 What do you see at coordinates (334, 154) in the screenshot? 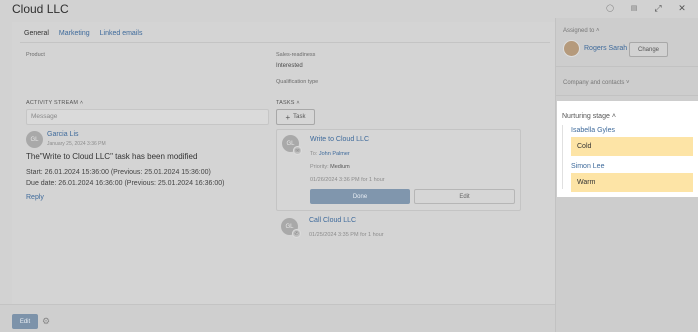
I see `recipient-link: John Palmer` at bounding box center [334, 154].